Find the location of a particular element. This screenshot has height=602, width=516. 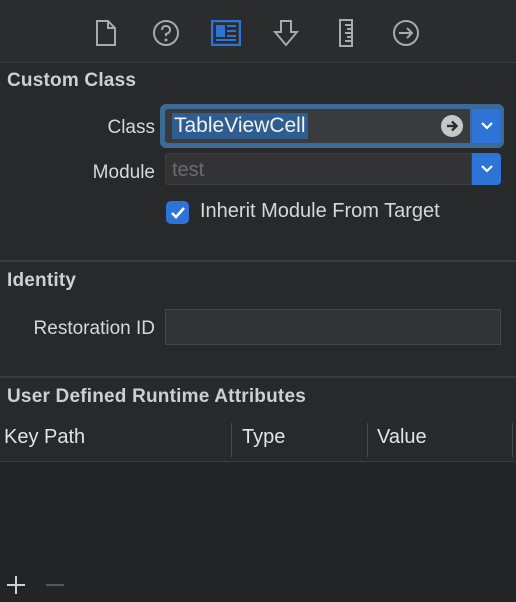

restoration-id-input is located at coordinates (333, 327).